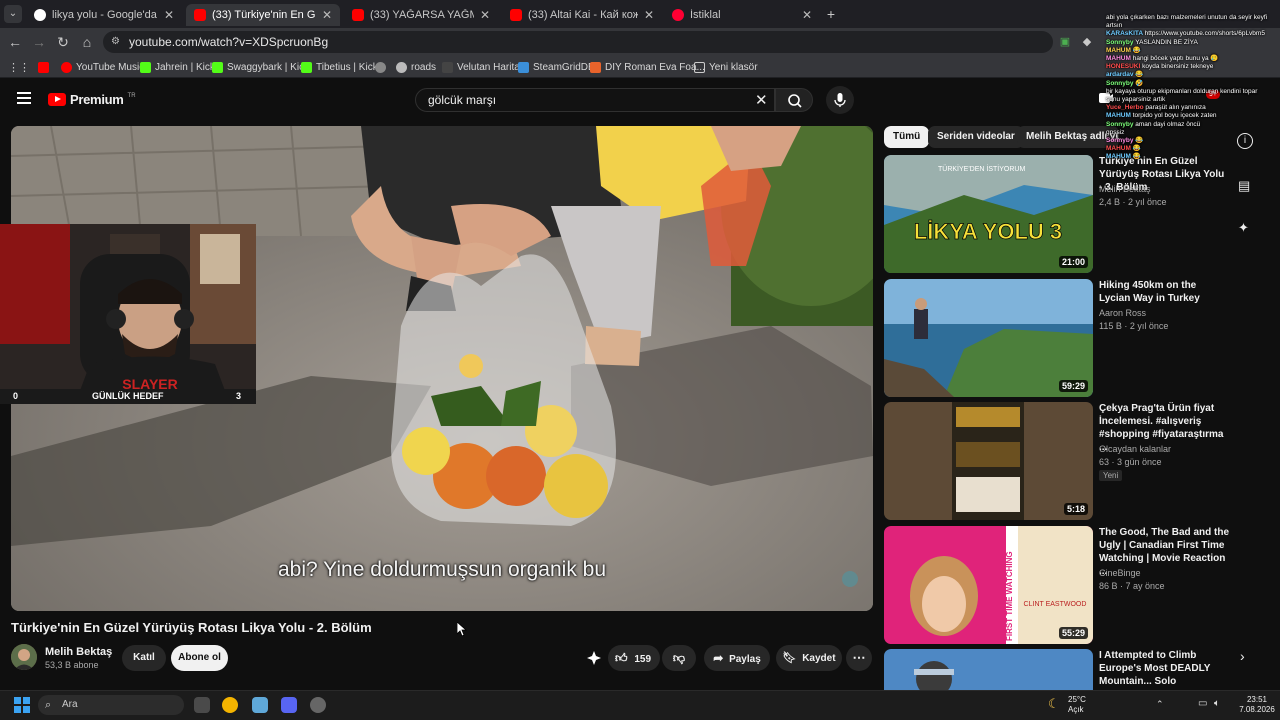 The width and height of the screenshot is (1280, 720). What do you see at coordinates (177, 67) in the screenshot?
I see `bookmark-jahrein: Jahrein | Kick` at bounding box center [177, 67].